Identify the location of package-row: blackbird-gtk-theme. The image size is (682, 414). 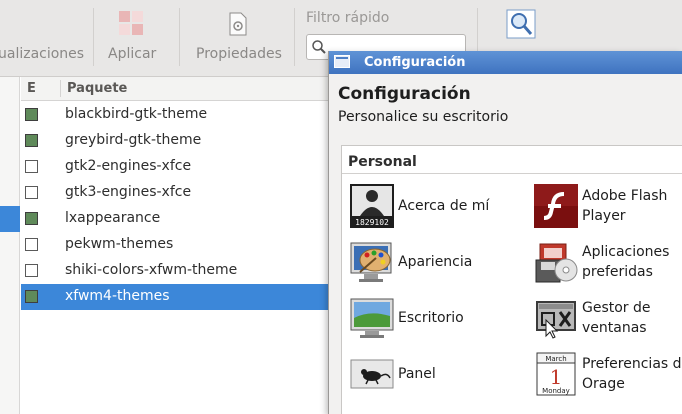
(174, 115).